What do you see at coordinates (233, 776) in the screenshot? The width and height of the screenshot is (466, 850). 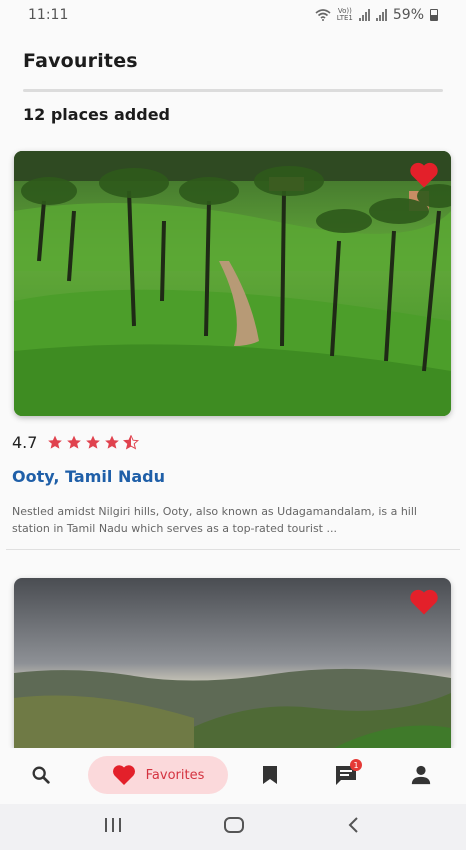 I see `bottom-nav: Favorites 1` at bounding box center [233, 776].